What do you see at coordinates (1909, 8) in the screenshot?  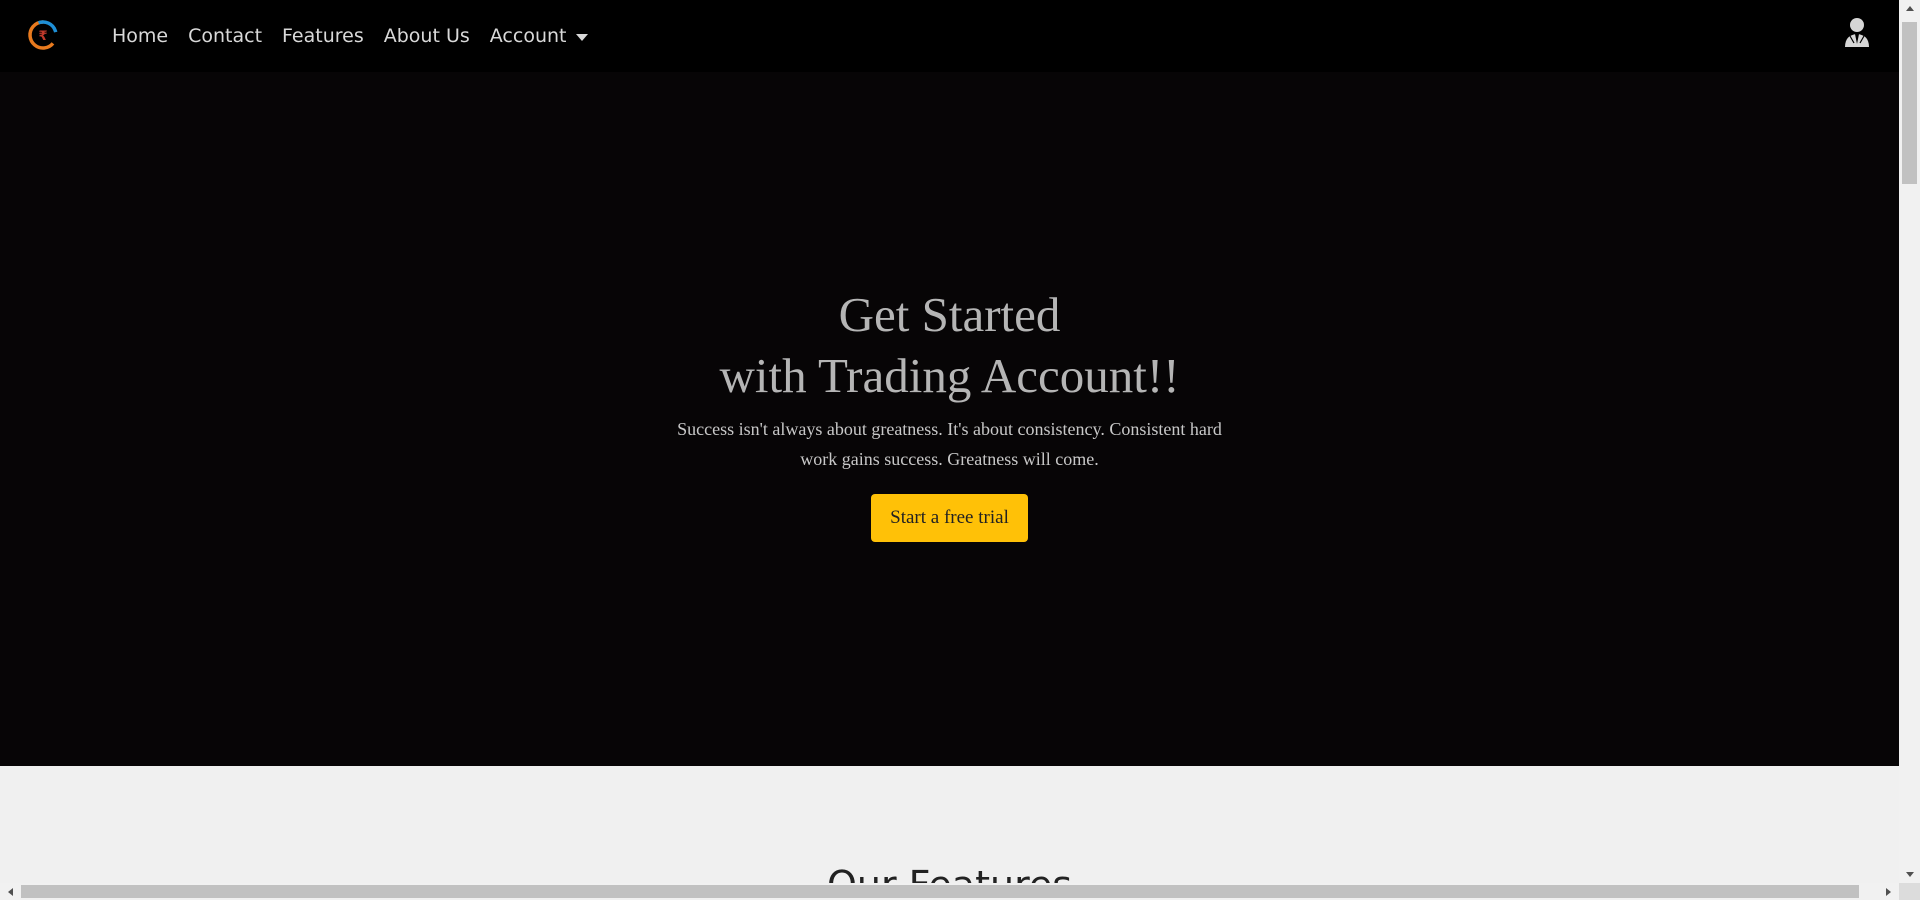 I see `scroll-up-icon` at bounding box center [1909, 8].